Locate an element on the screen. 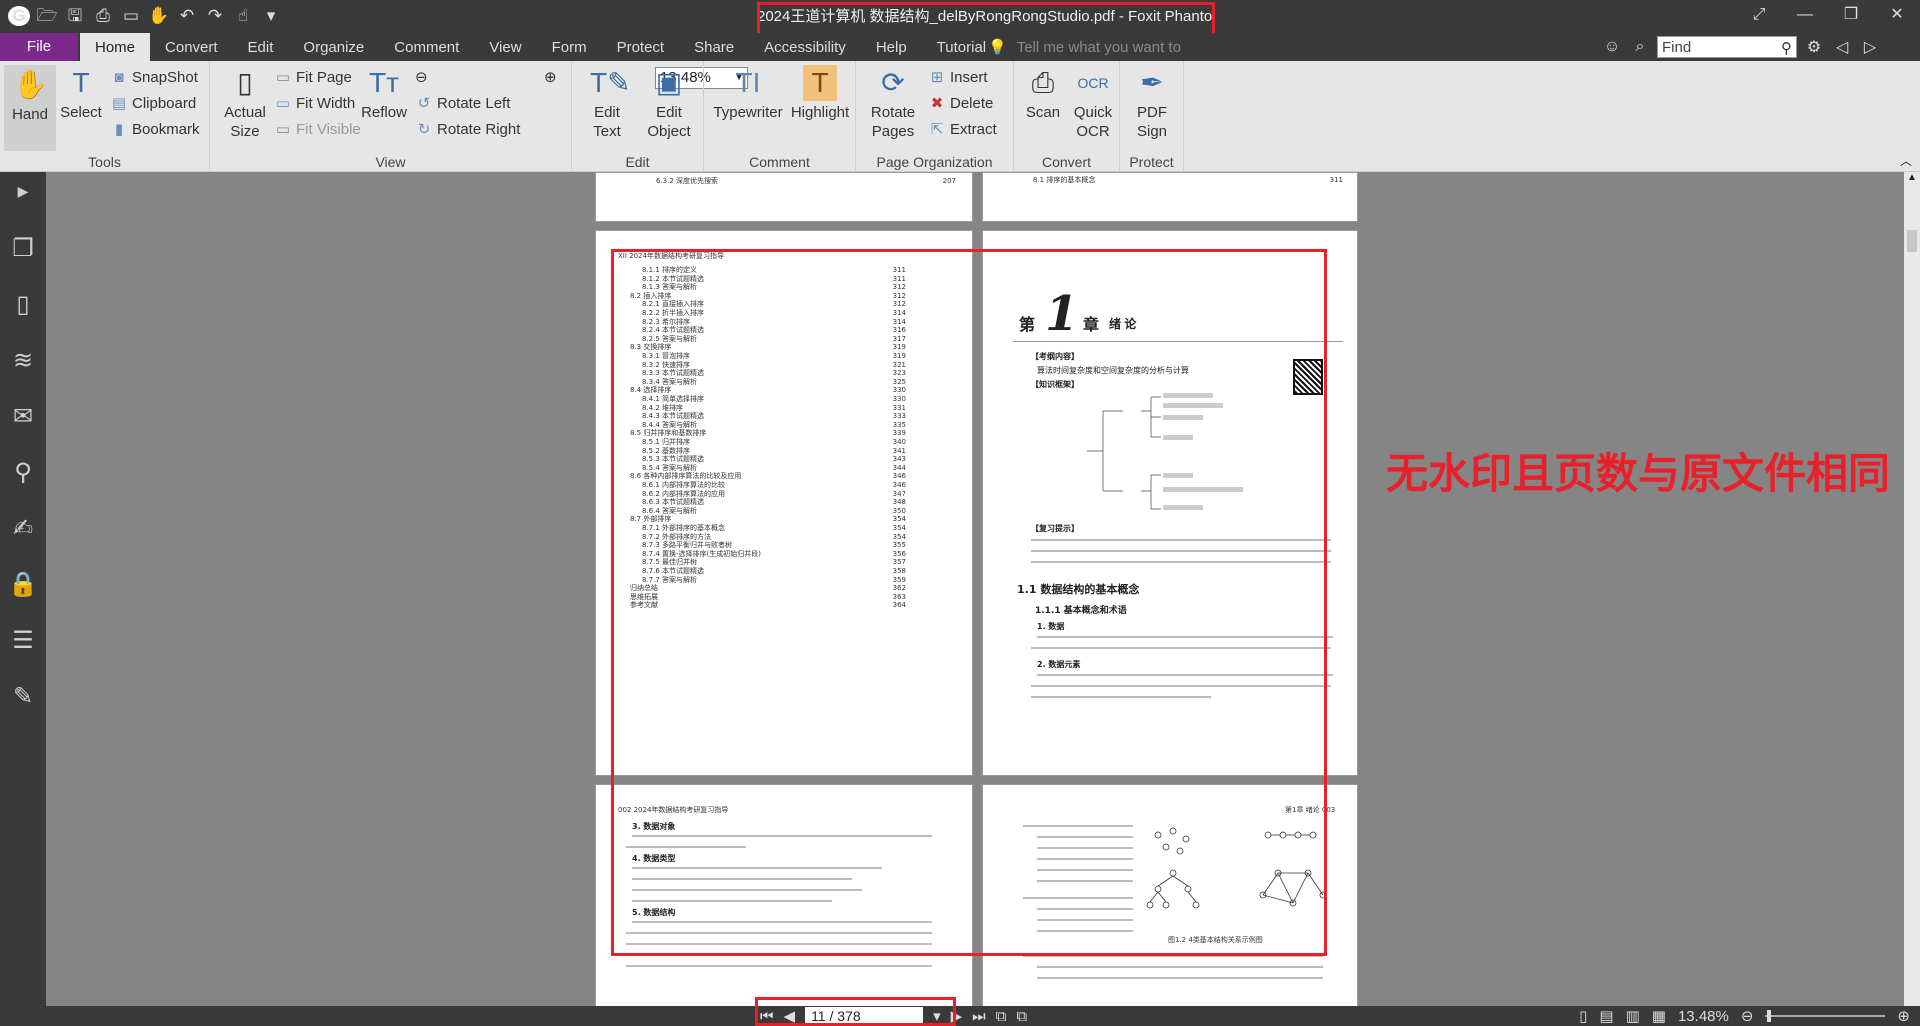  signatures-icon: ✍ is located at coordinates (23, 529).